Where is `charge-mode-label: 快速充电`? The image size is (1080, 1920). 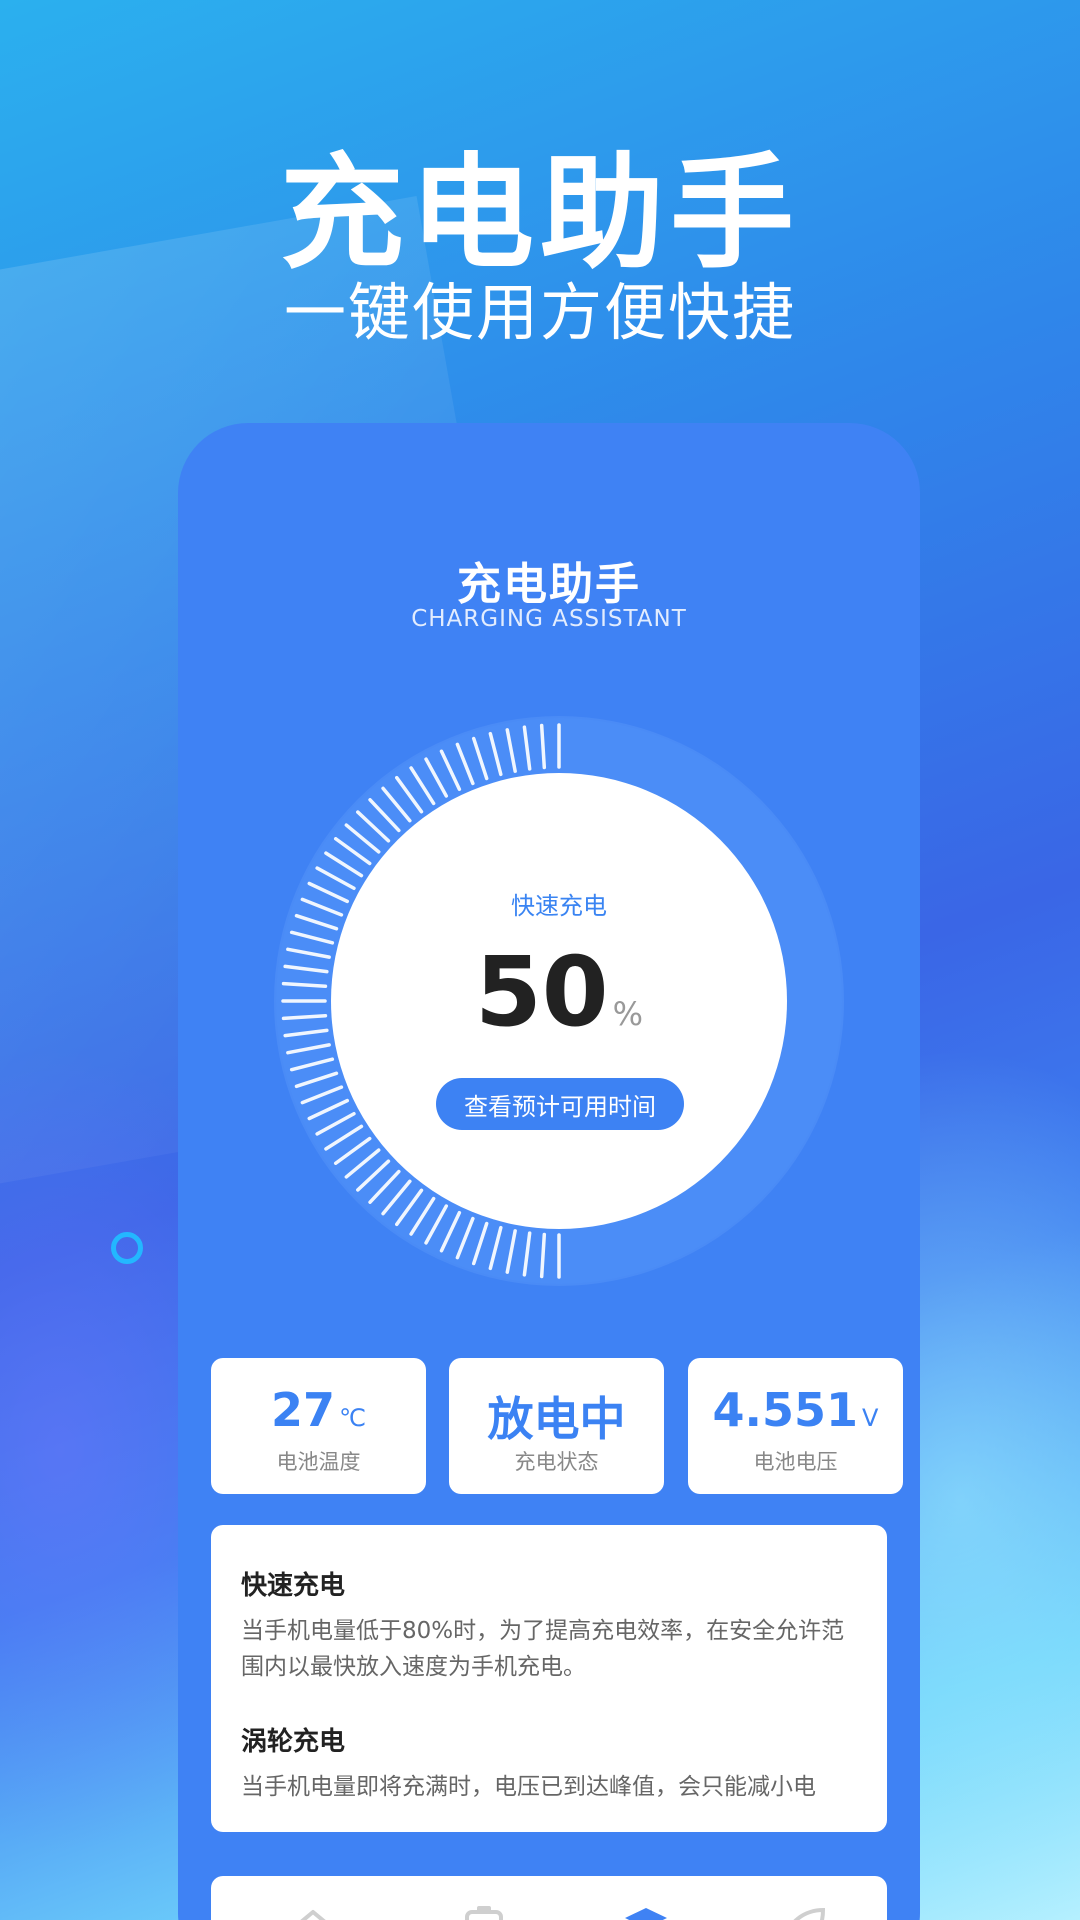 charge-mode-label: 快速充电 is located at coordinates (559, 906).